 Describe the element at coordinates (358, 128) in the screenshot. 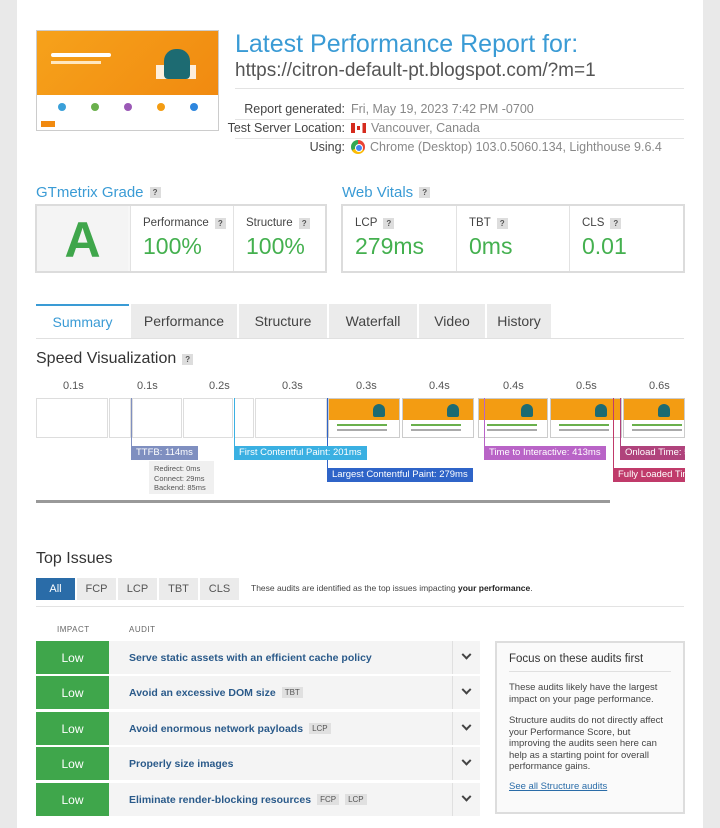

I see `canada-flag-icon` at that location.